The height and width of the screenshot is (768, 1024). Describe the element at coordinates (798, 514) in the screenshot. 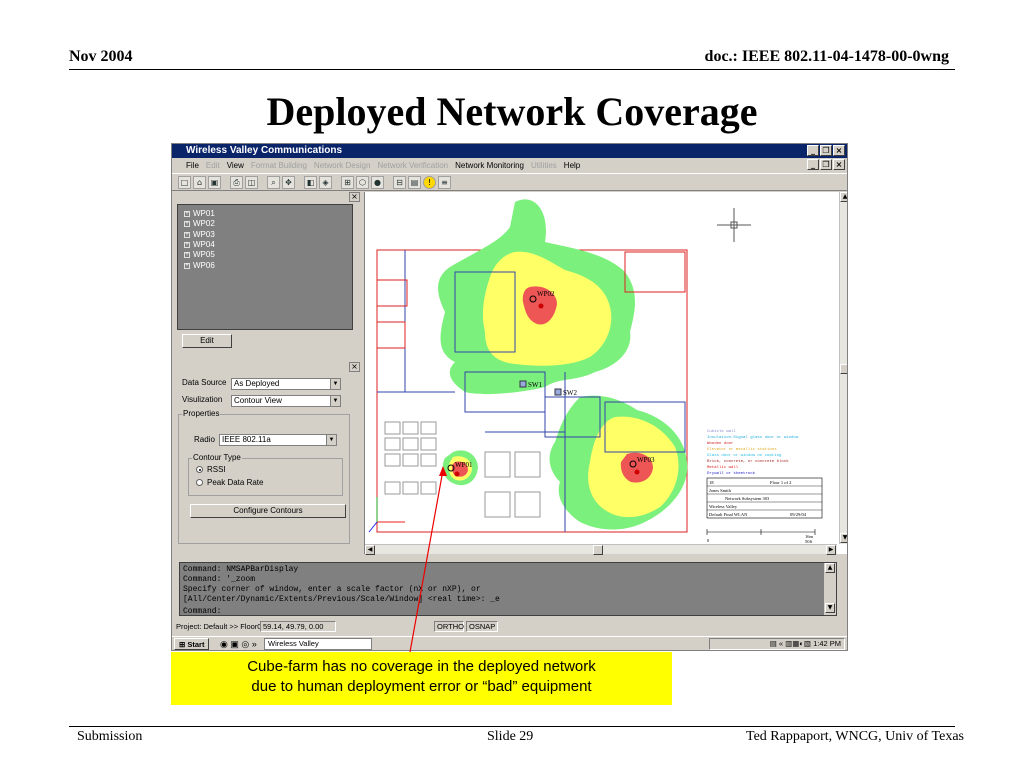

I see `title-block-cell: 09/29/04` at that location.